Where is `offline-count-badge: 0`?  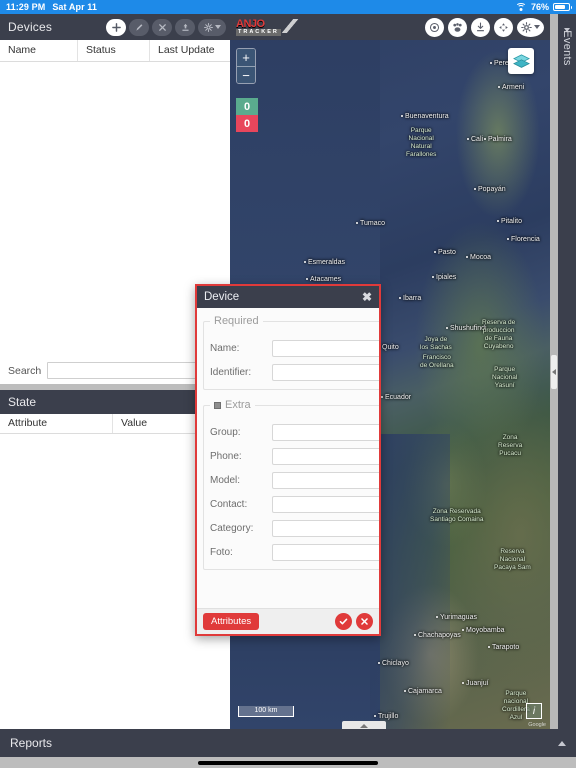 offline-count-badge: 0 is located at coordinates (247, 123).